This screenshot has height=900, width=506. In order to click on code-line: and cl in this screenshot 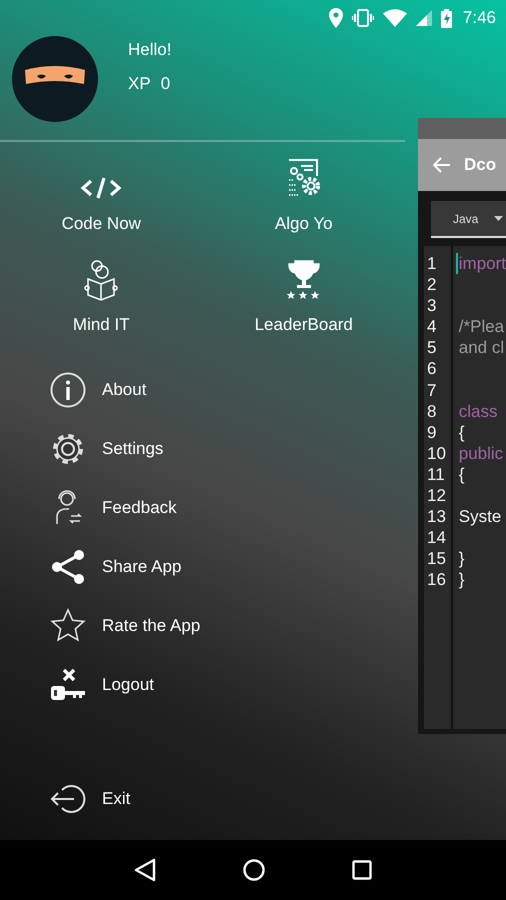, I will do `click(482, 347)`.